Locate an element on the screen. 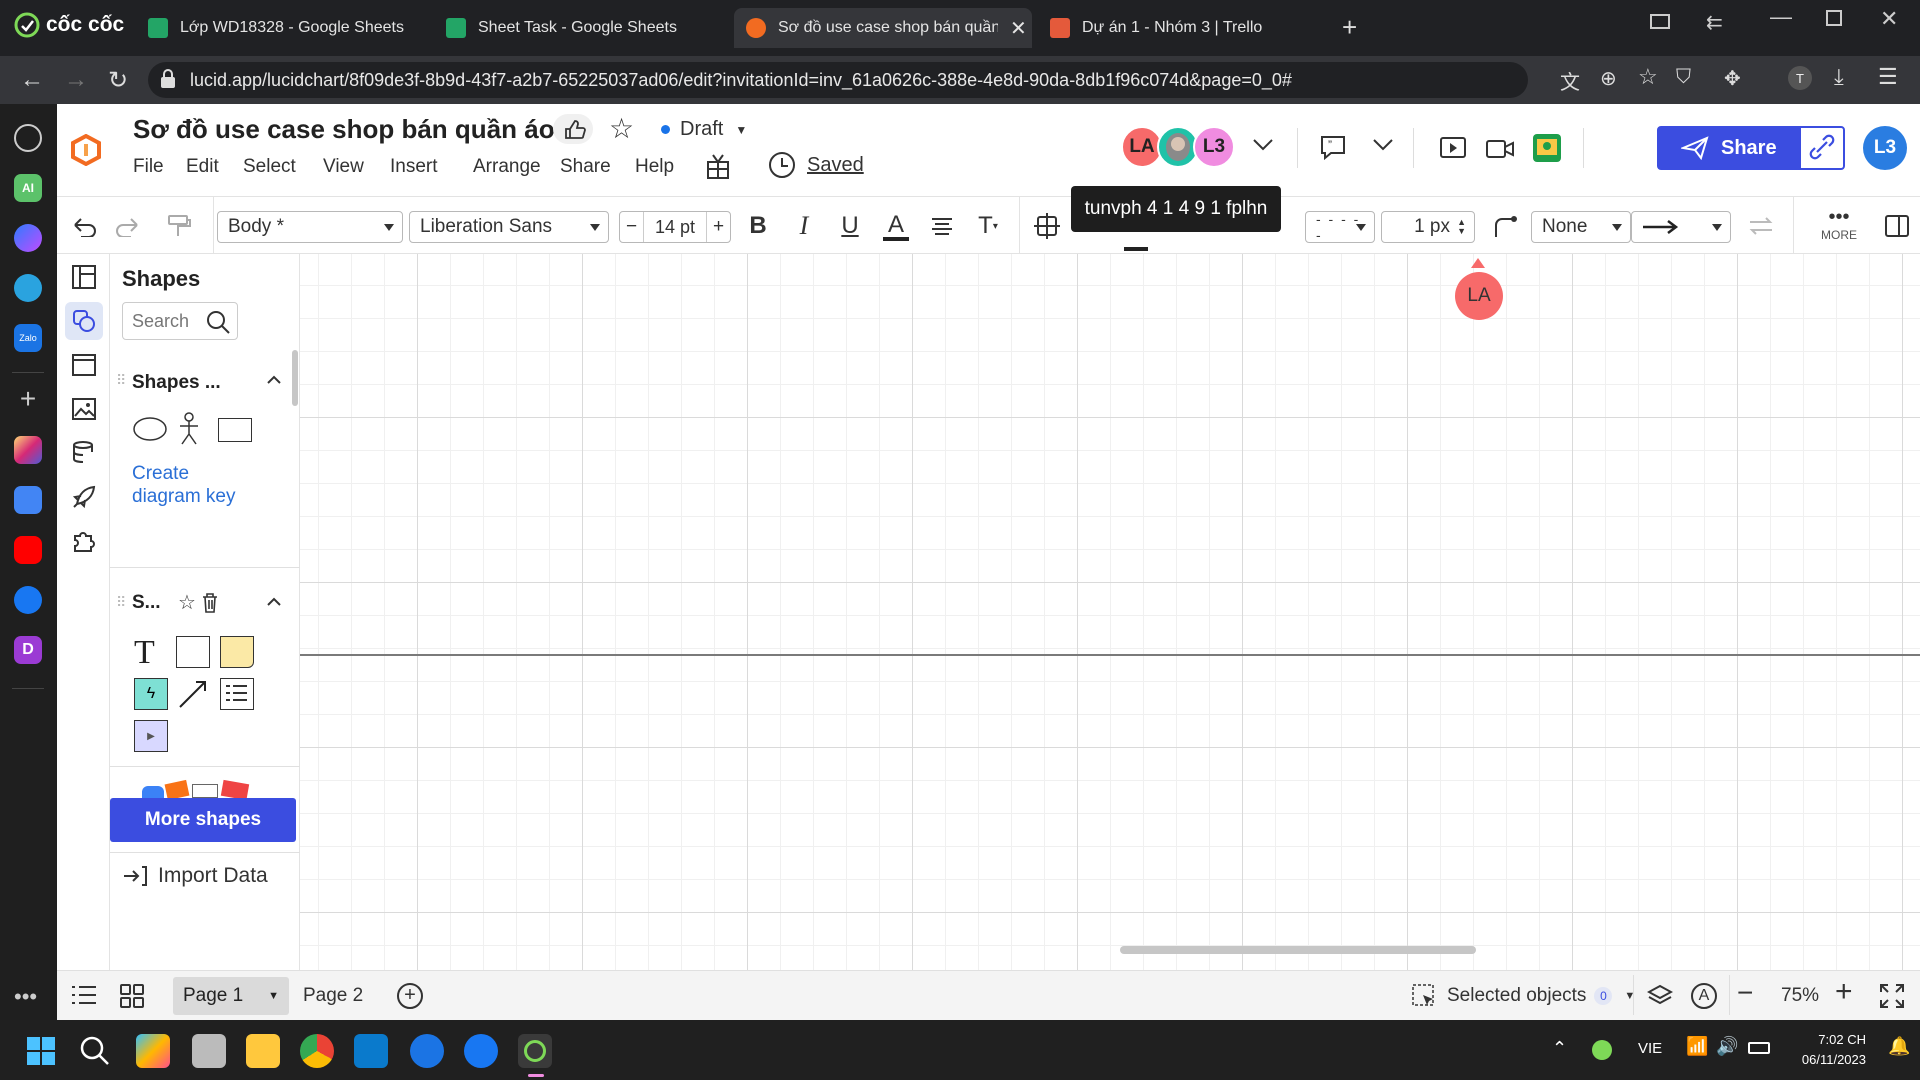  tab-page-1: Page 1 ▼ is located at coordinates (231, 996).